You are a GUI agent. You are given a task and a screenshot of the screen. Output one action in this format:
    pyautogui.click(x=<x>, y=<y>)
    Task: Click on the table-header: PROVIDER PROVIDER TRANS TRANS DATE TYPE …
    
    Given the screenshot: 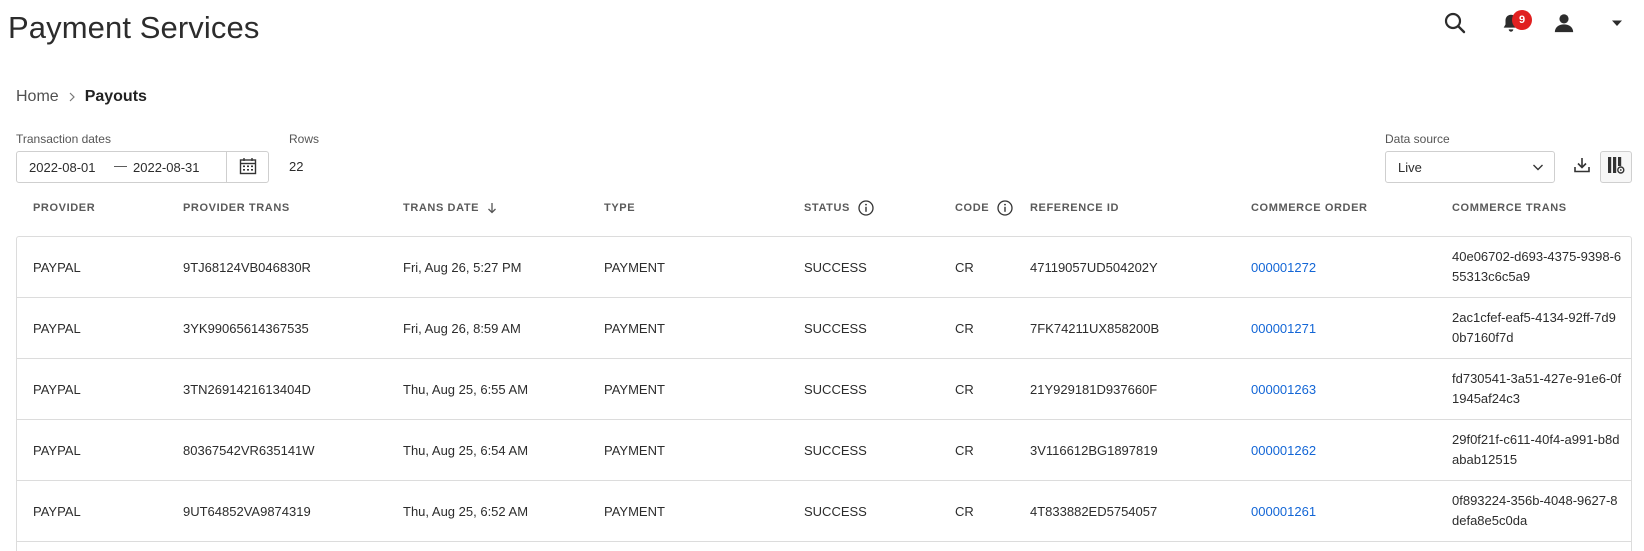 What is the action you would take?
    pyautogui.click(x=824, y=208)
    